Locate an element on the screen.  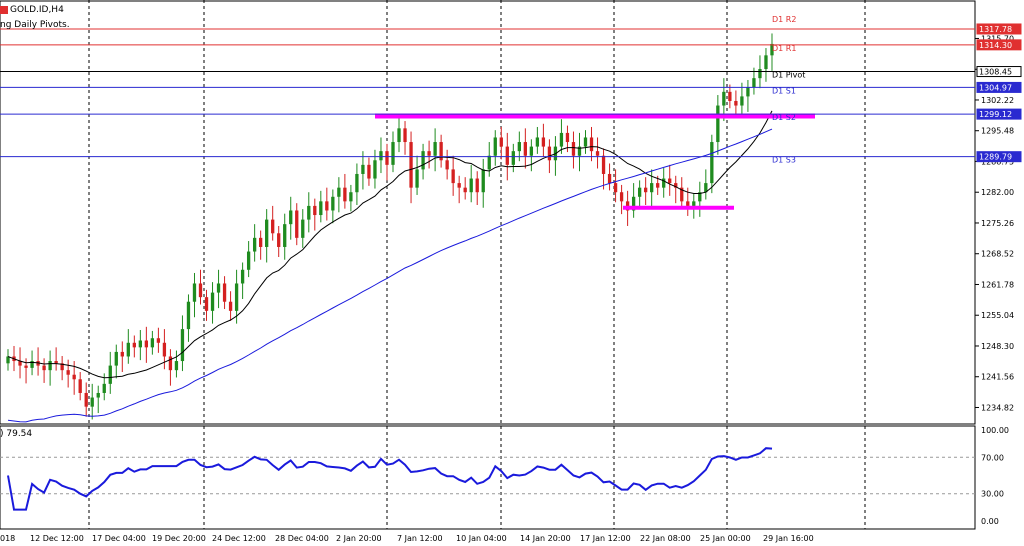
y-tick-label: 1282.00 is located at coordinates (997, 192).